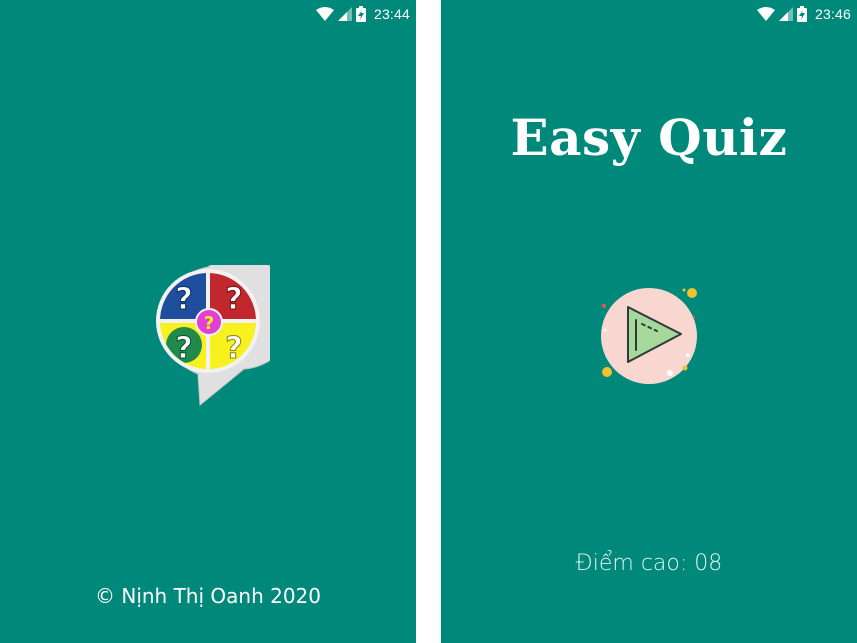  Describe the element at coordinates (649, 14) in the screenshot. I see `status-bar: 23:46` at that location.